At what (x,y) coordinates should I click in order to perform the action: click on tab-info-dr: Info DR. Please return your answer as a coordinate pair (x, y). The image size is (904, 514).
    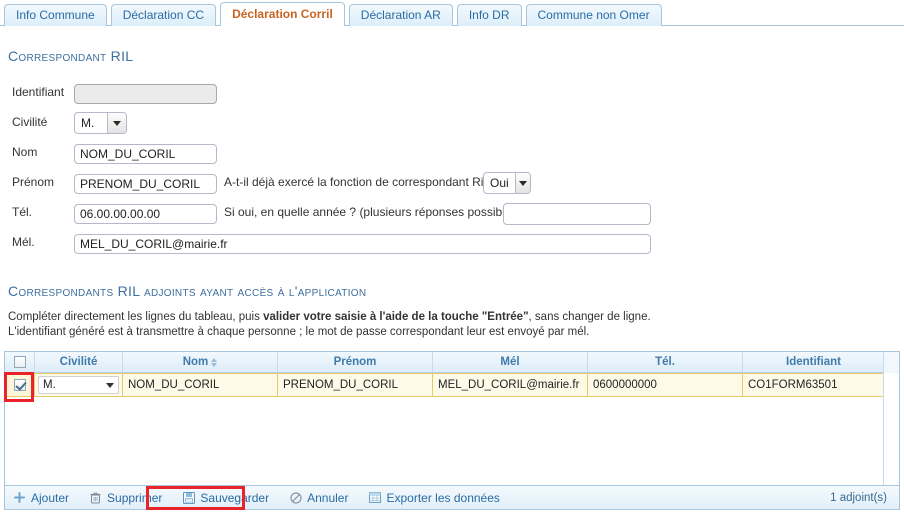
    Looking at the image, I should click on (489, 15).